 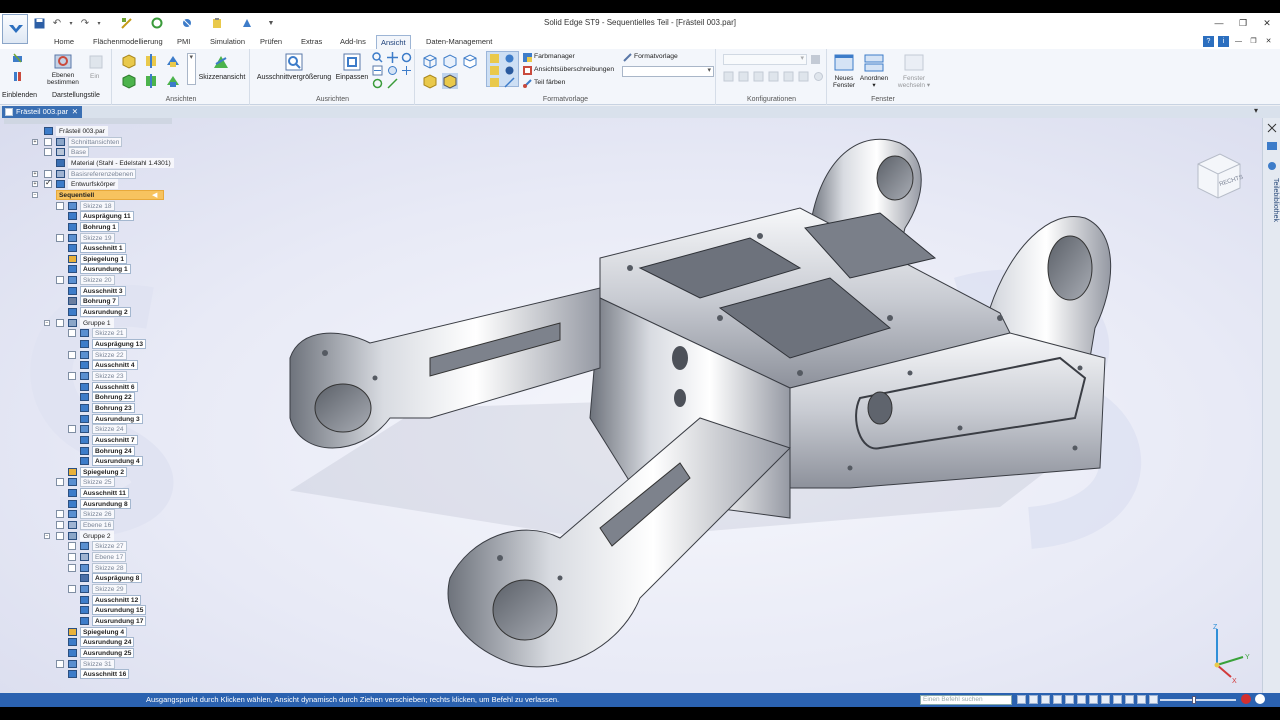 What do you see at coordinates (527, 70) in the screenshot?
I see `view-override-icon` at bounding box center [527, 70].